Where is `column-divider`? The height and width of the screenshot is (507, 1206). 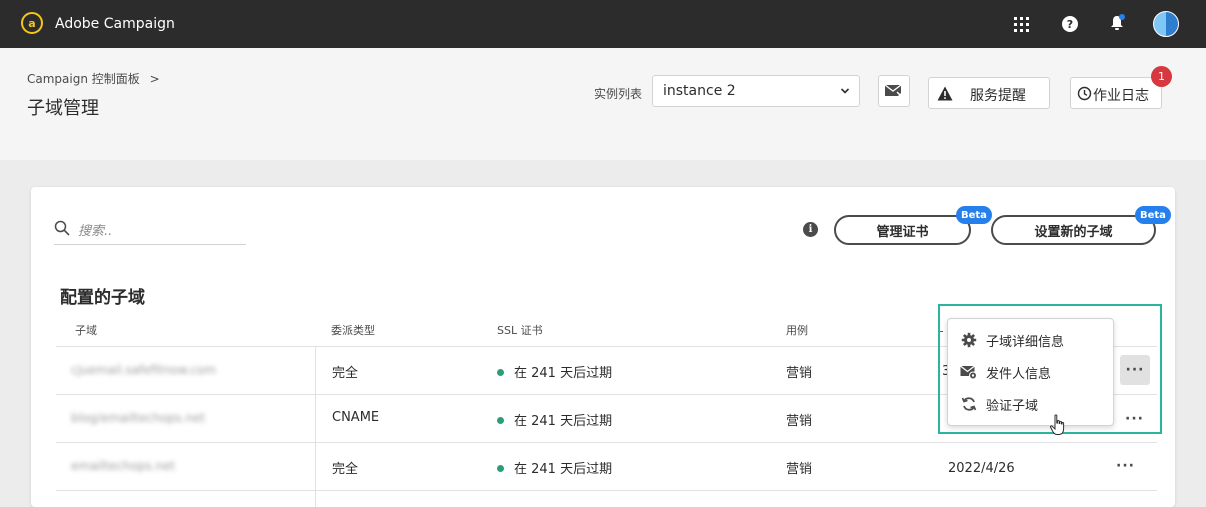 column-divider is located at coordinates (315, 427).